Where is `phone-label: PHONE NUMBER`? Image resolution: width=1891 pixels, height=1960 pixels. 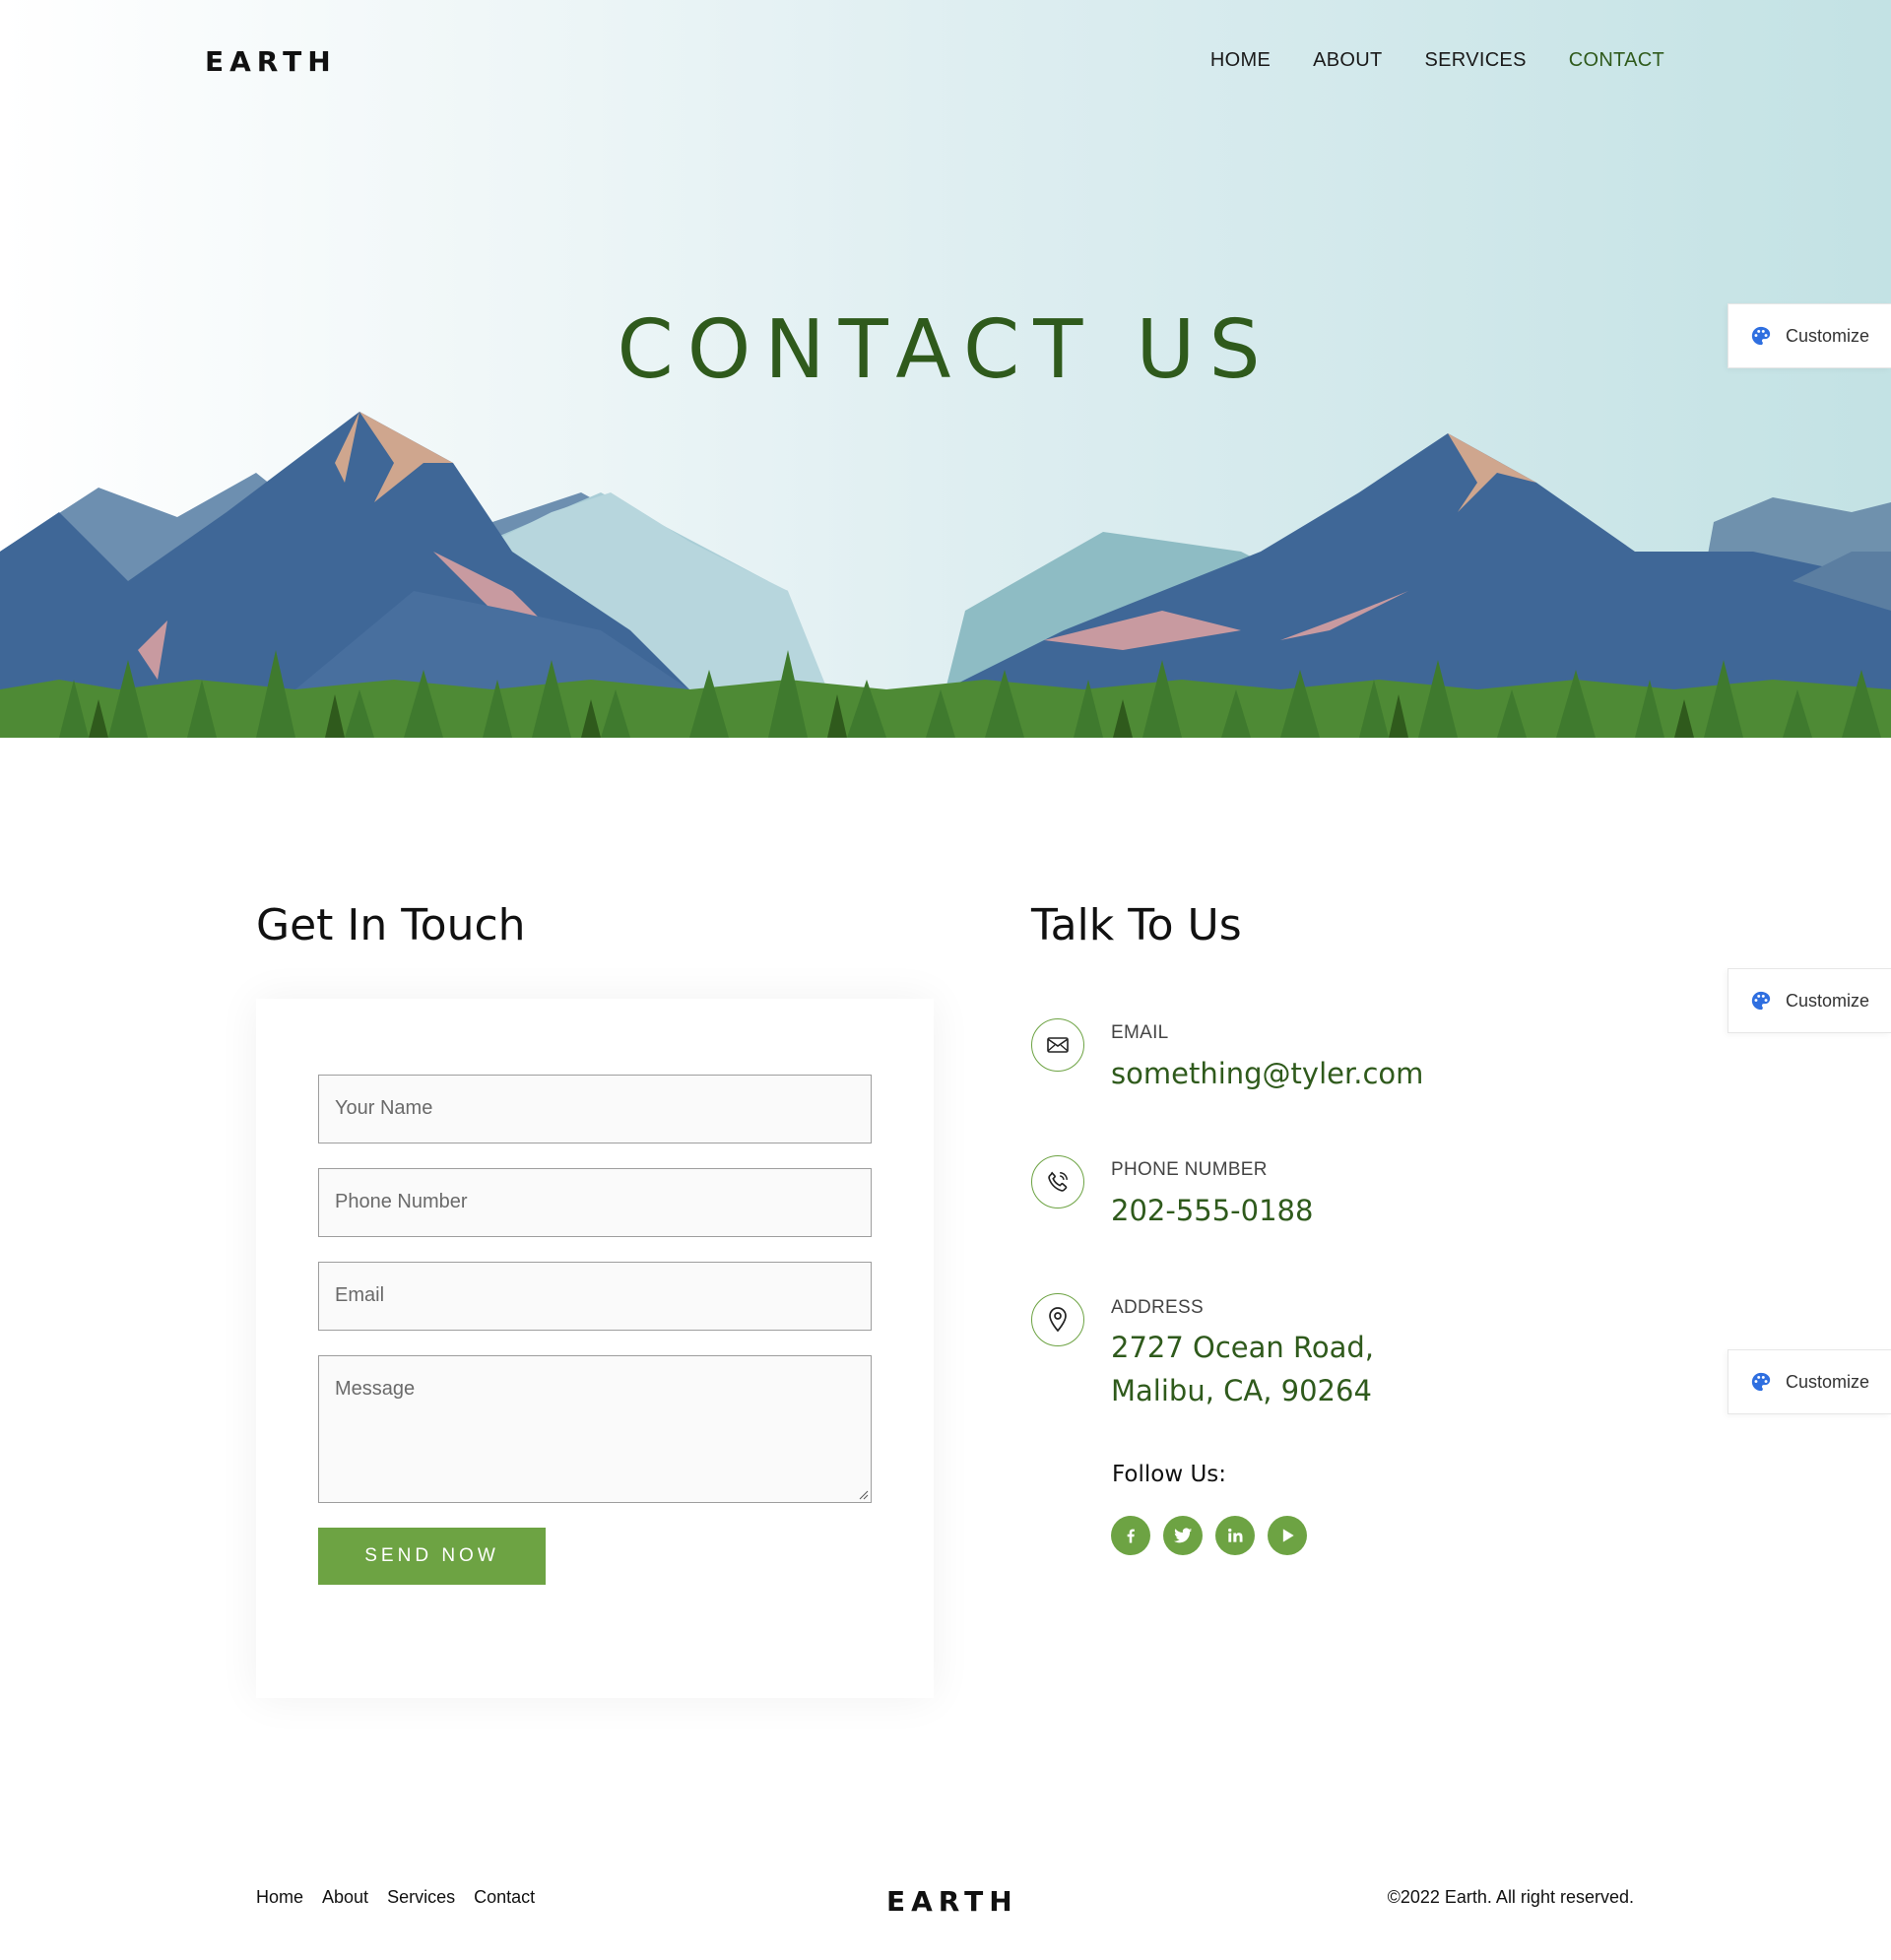
phone-label: PHONE NUMBER is located at coordinates (1190, 1169).